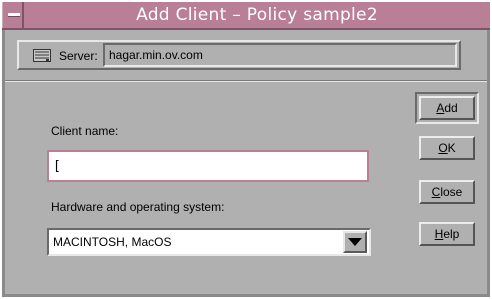  I want to click on window-menu-button, so click(13, 15).